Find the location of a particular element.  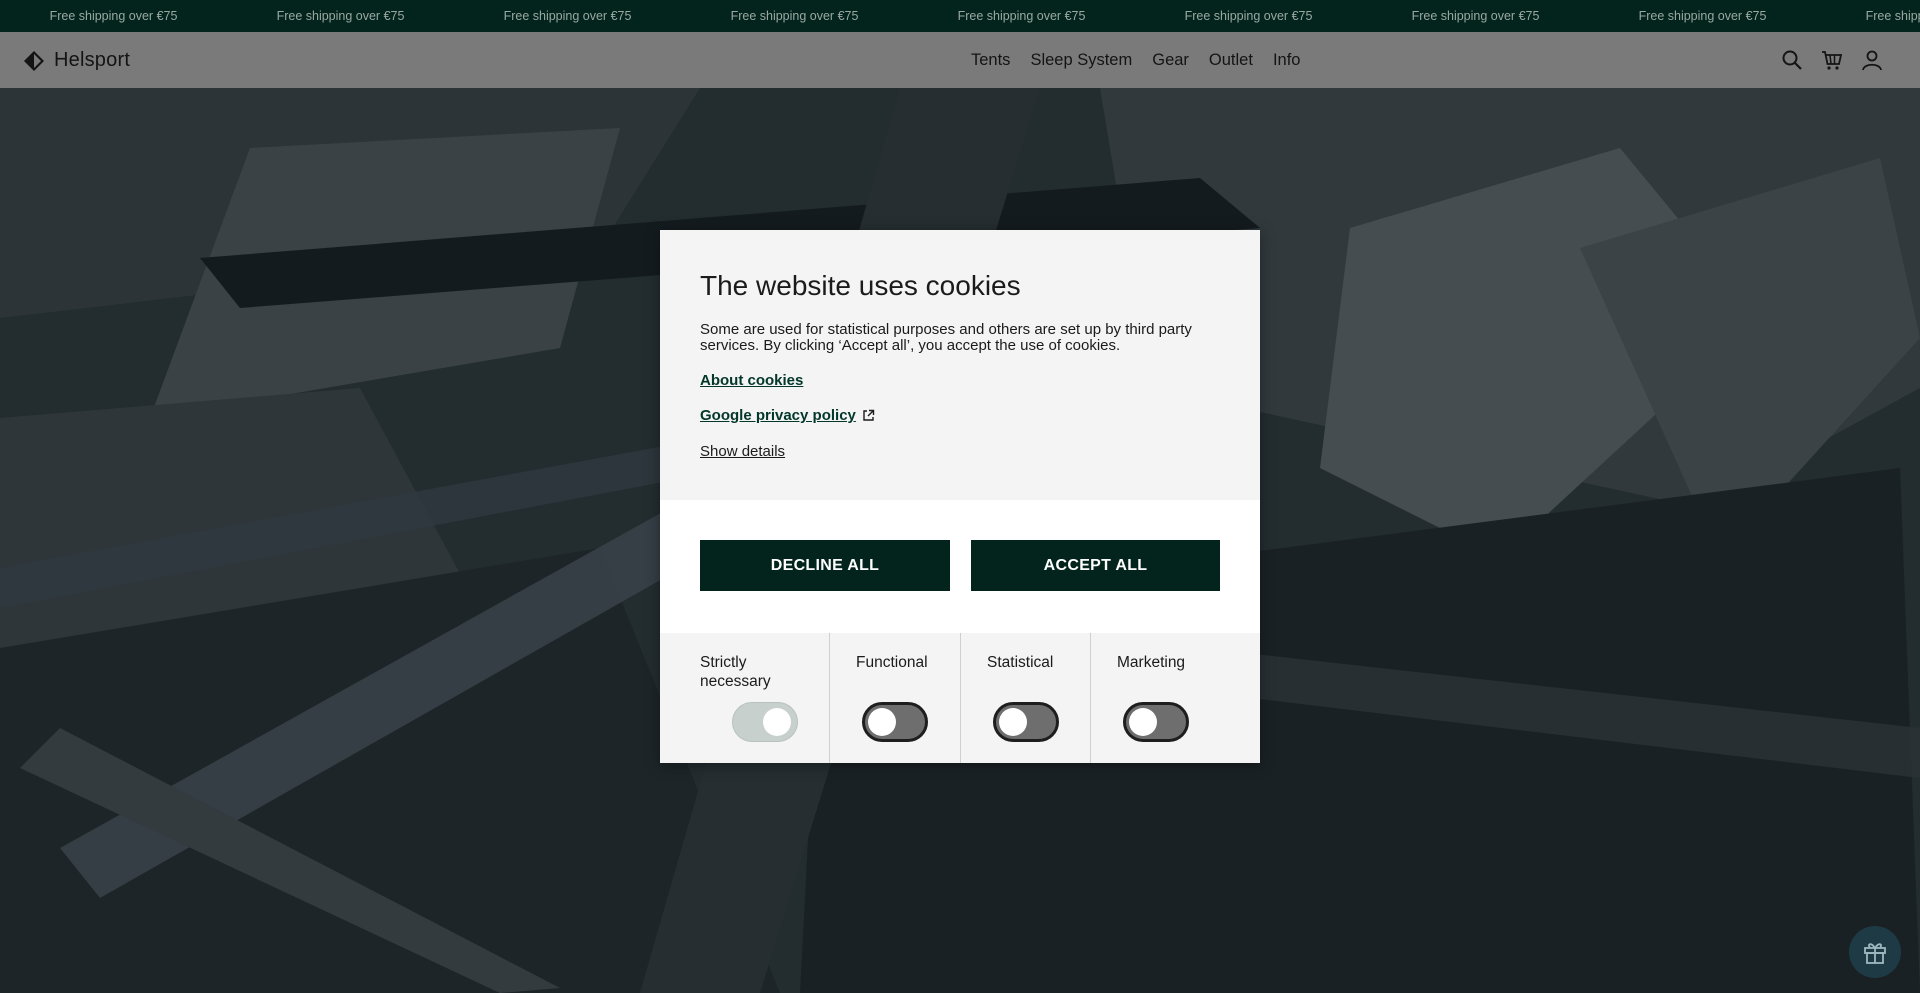

marketing-toggle is located at coordinates (1156, 722).